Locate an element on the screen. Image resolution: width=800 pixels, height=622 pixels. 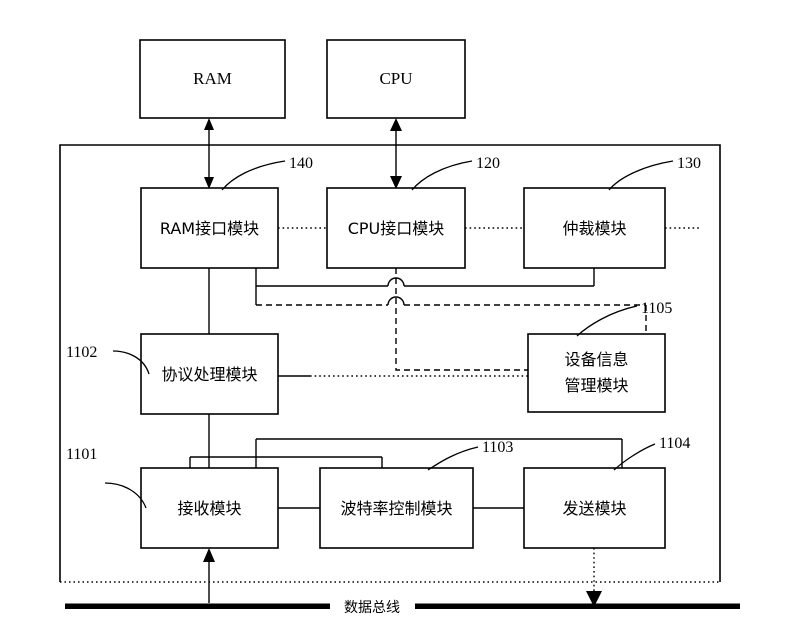
module-protocol-processing-label: 协议处理模块 is located at coordinates (209, 374).